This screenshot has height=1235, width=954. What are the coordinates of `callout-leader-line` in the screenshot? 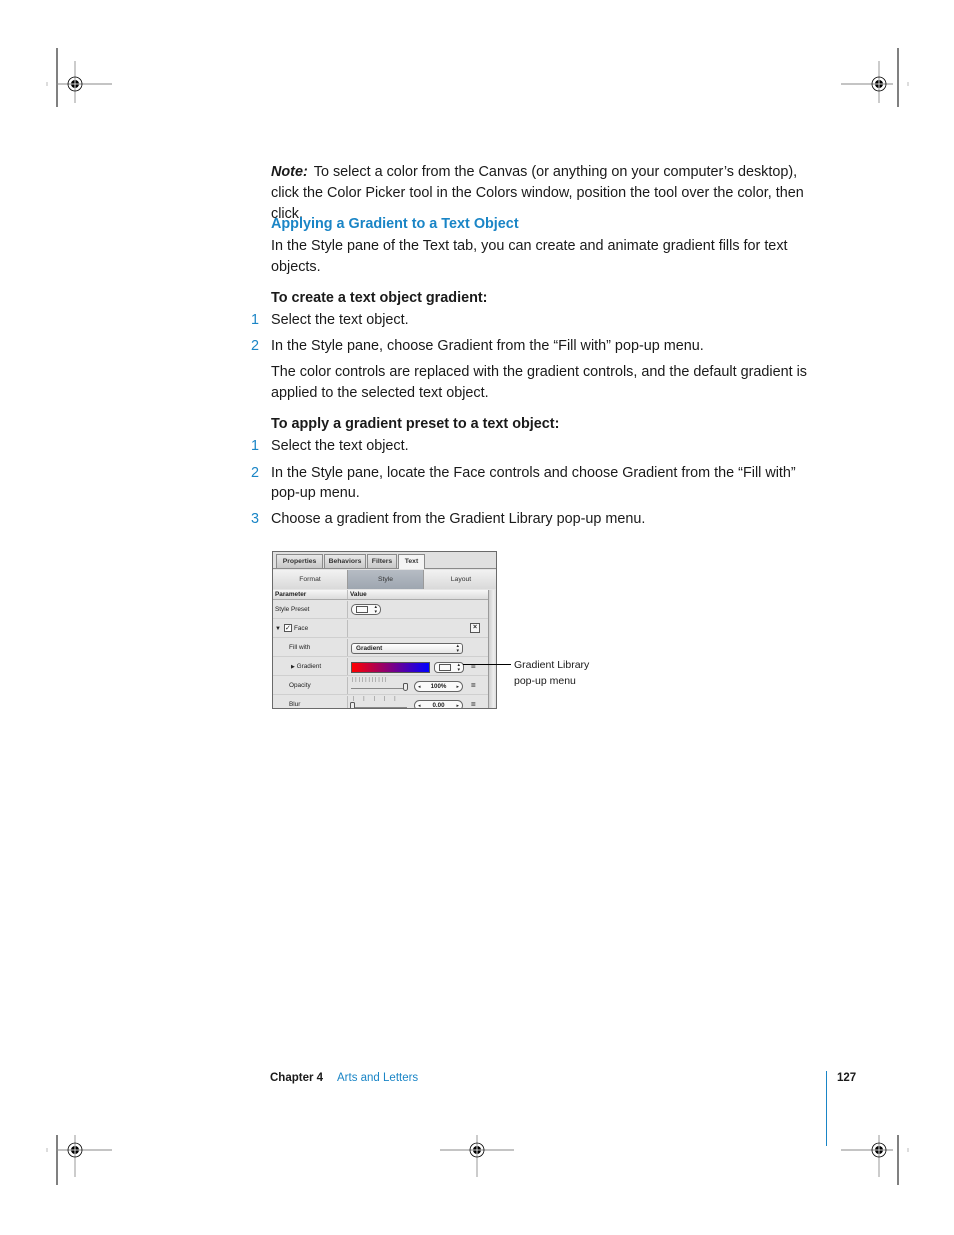 It's located at (487, 664).